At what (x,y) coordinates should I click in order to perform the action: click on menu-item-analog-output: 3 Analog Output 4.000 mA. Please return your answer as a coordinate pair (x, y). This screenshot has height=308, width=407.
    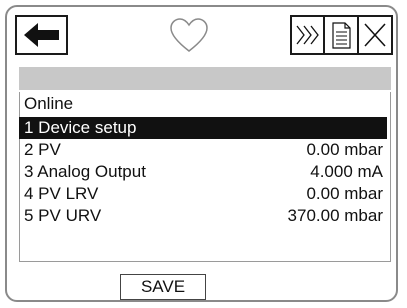
    Looking at the image, I should click on (203, 172).